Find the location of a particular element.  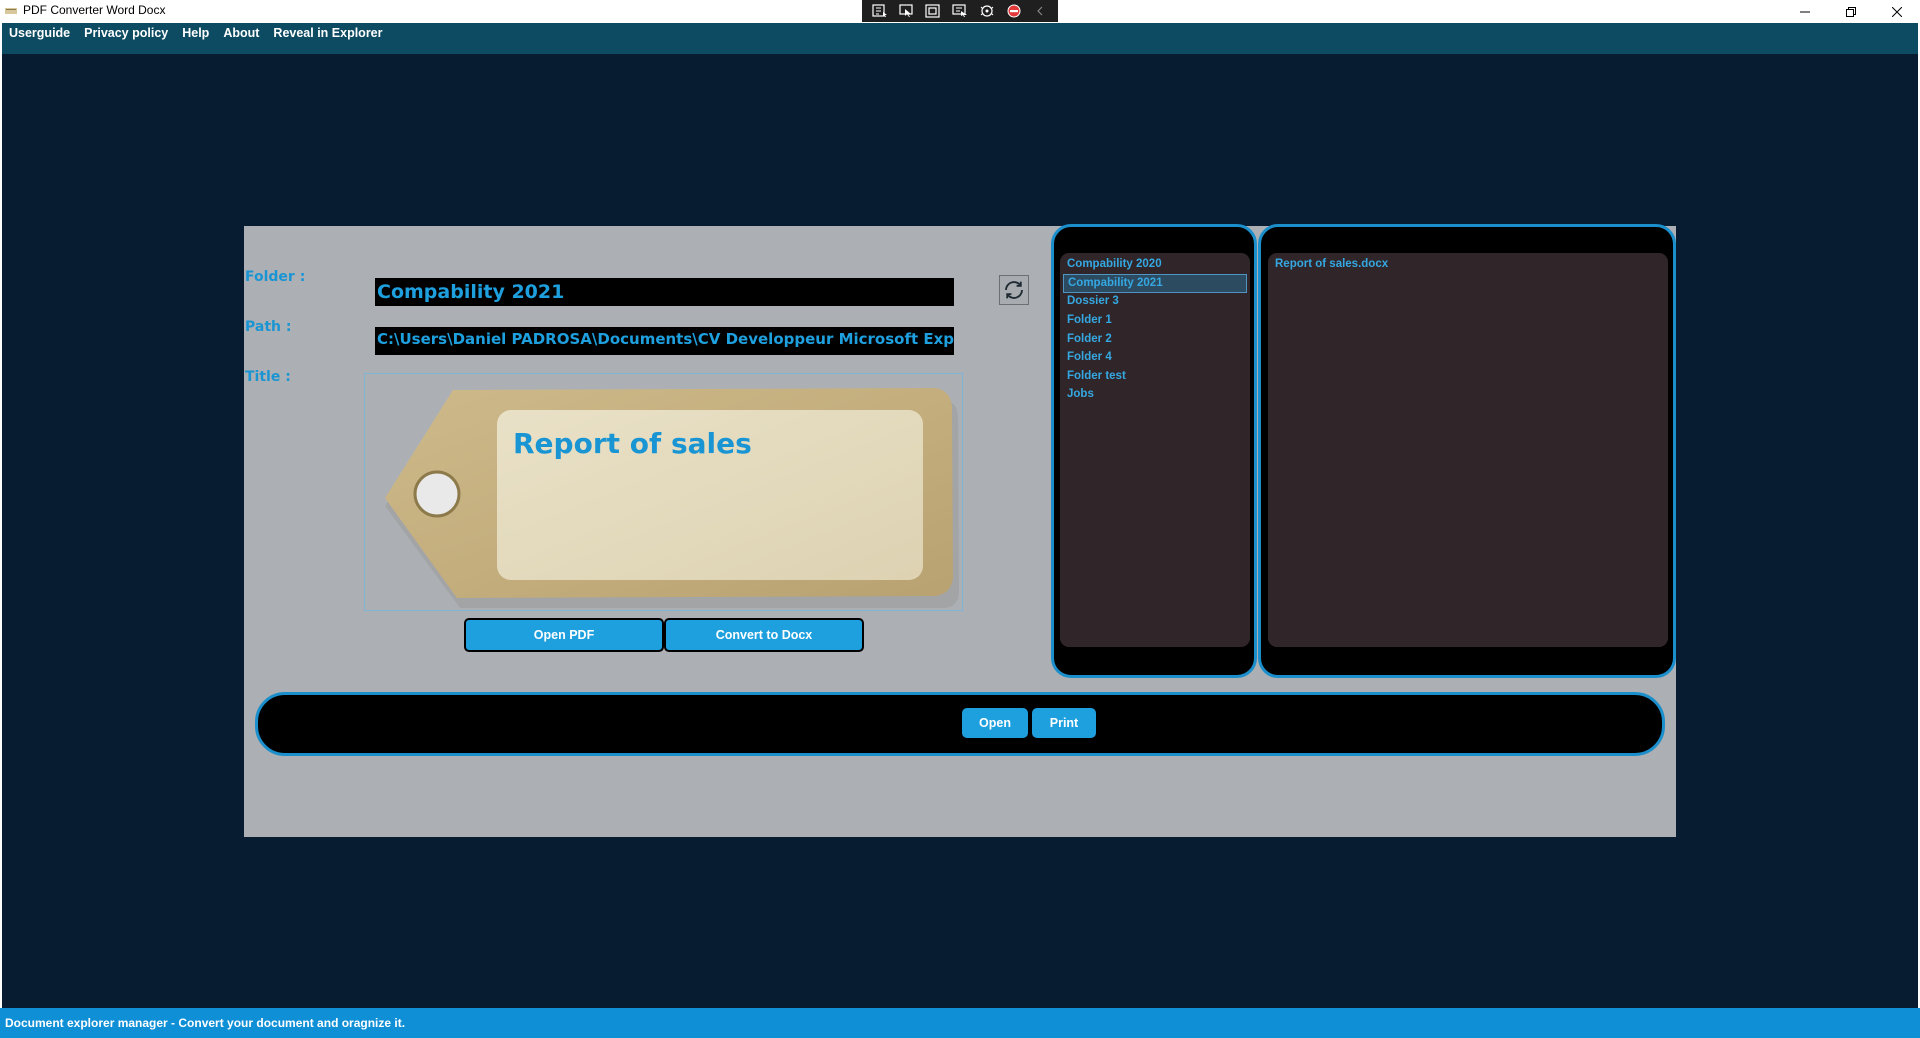

refresh-icon is located at coordinates (1014, 290).